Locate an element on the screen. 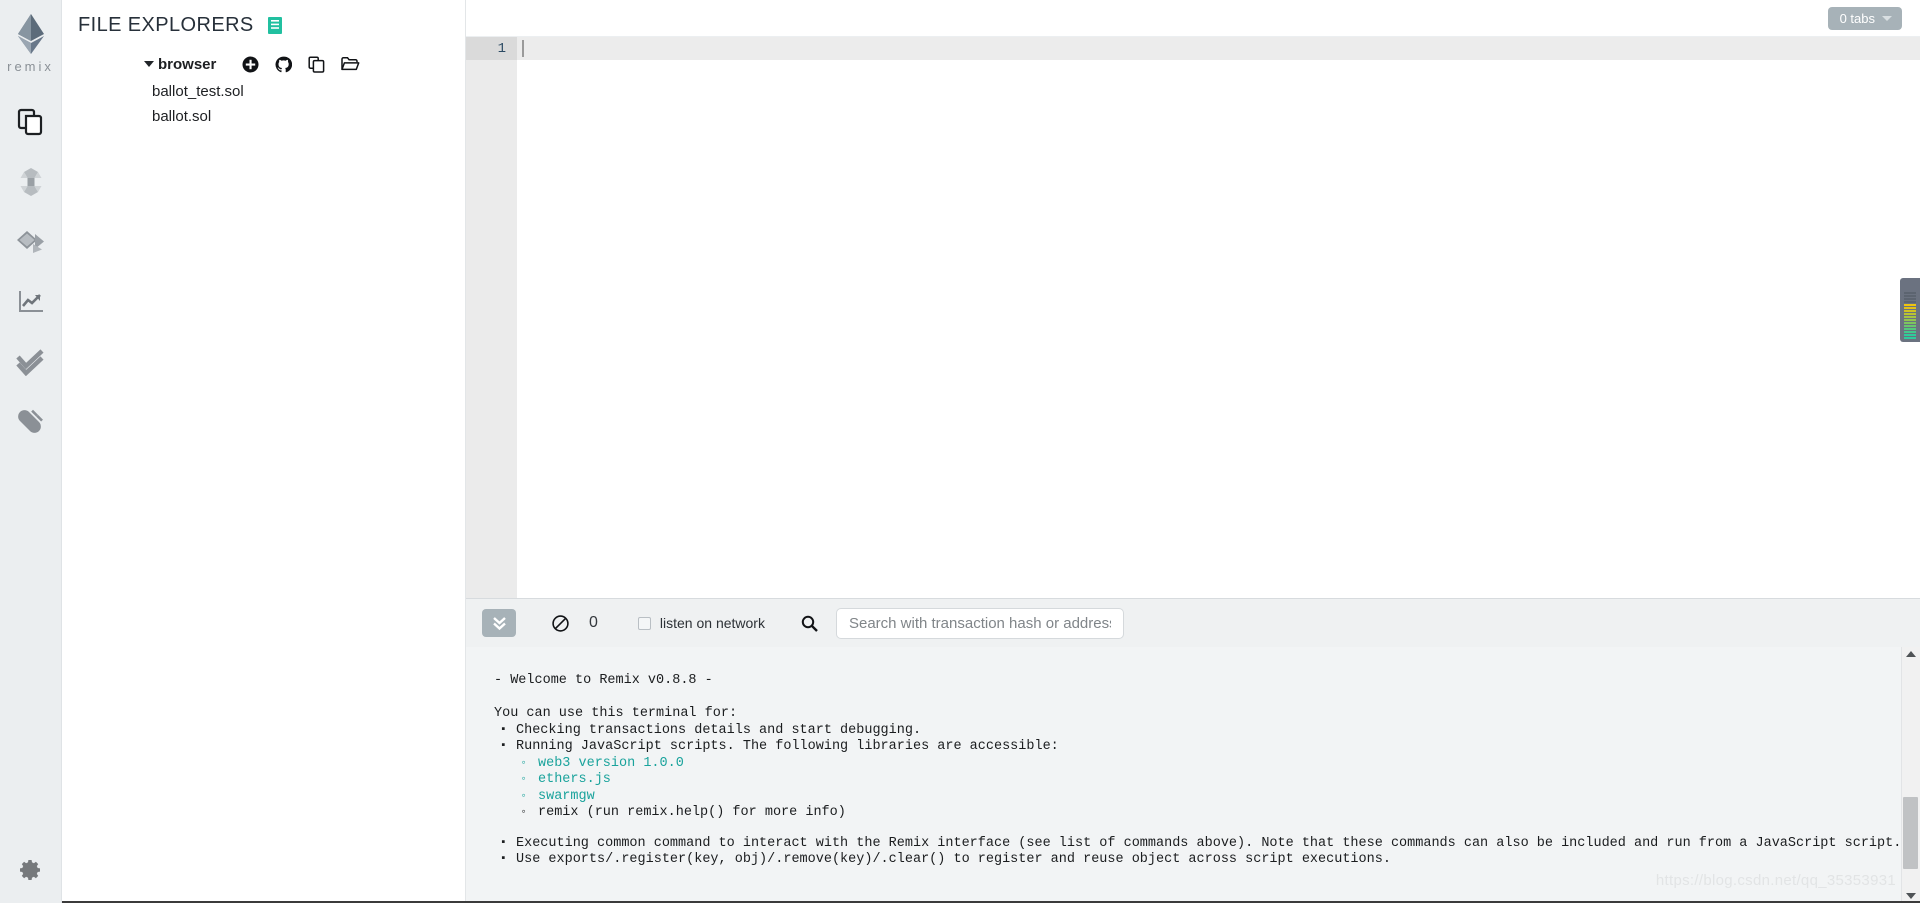 The width and height of the screenshot is (1920, 903). testing-icon is located at coordinates (29, 362).